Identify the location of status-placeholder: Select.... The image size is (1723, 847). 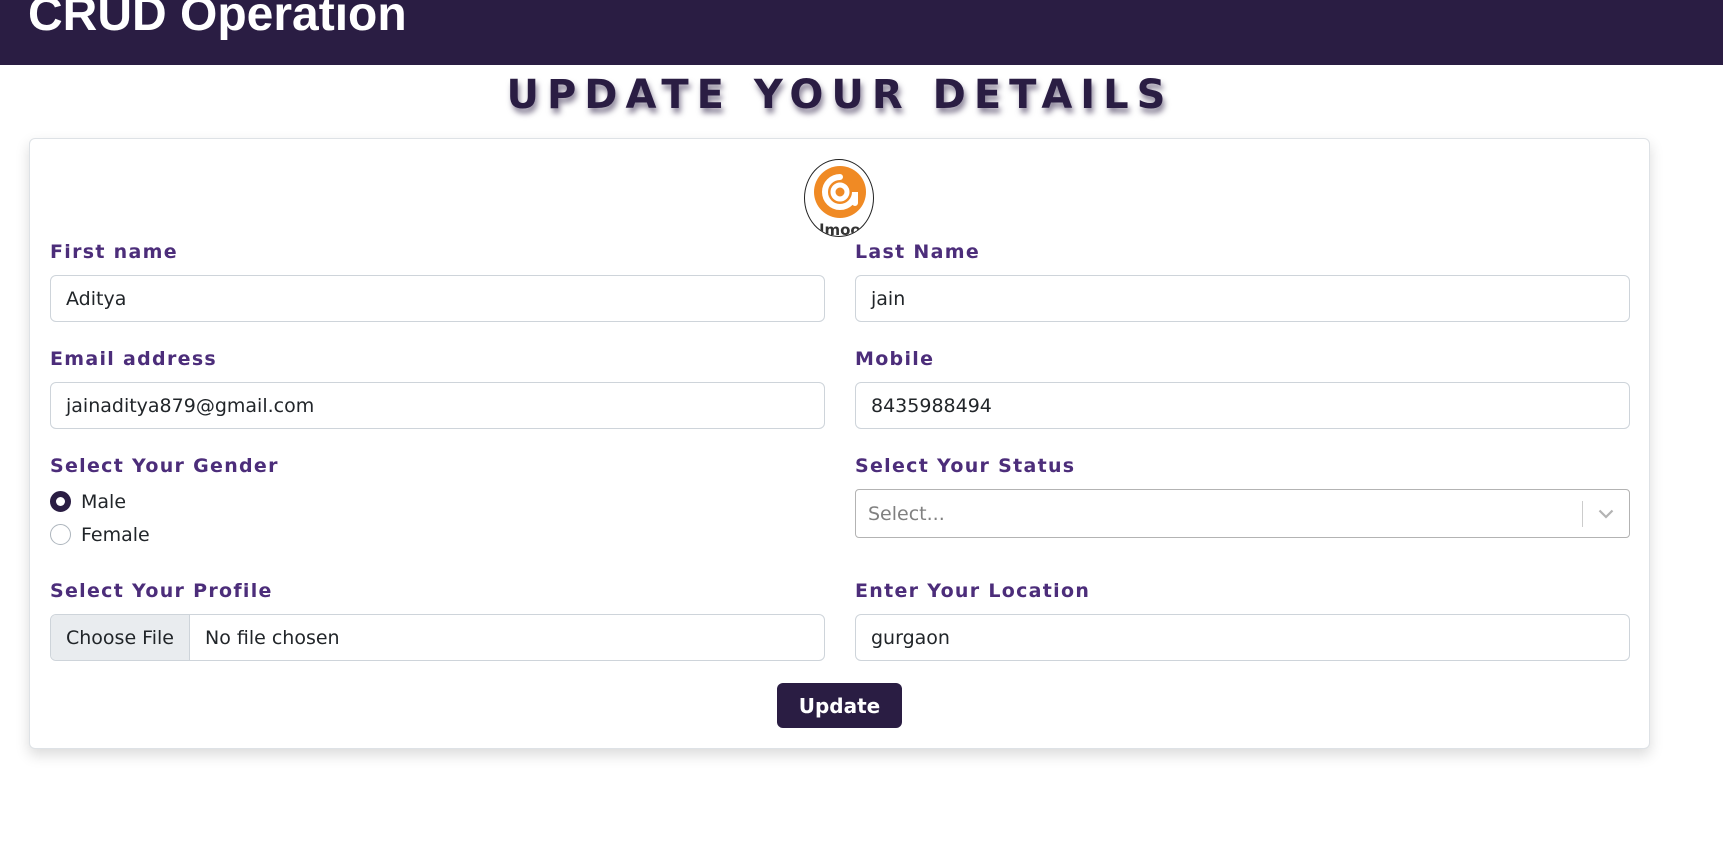
(906, 513).